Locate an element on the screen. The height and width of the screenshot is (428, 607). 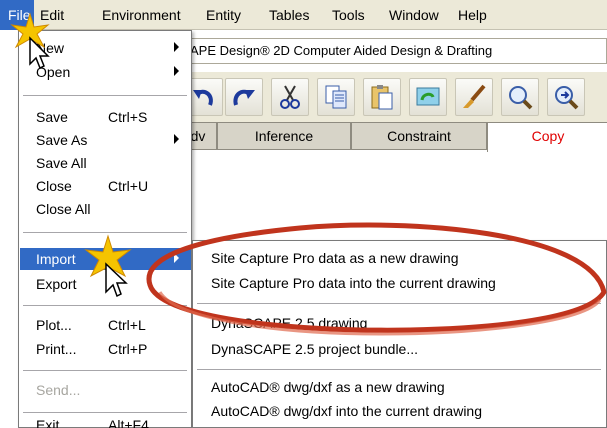
menu-item-save: Save Ctrl+S is located at coordinates (105, 117).